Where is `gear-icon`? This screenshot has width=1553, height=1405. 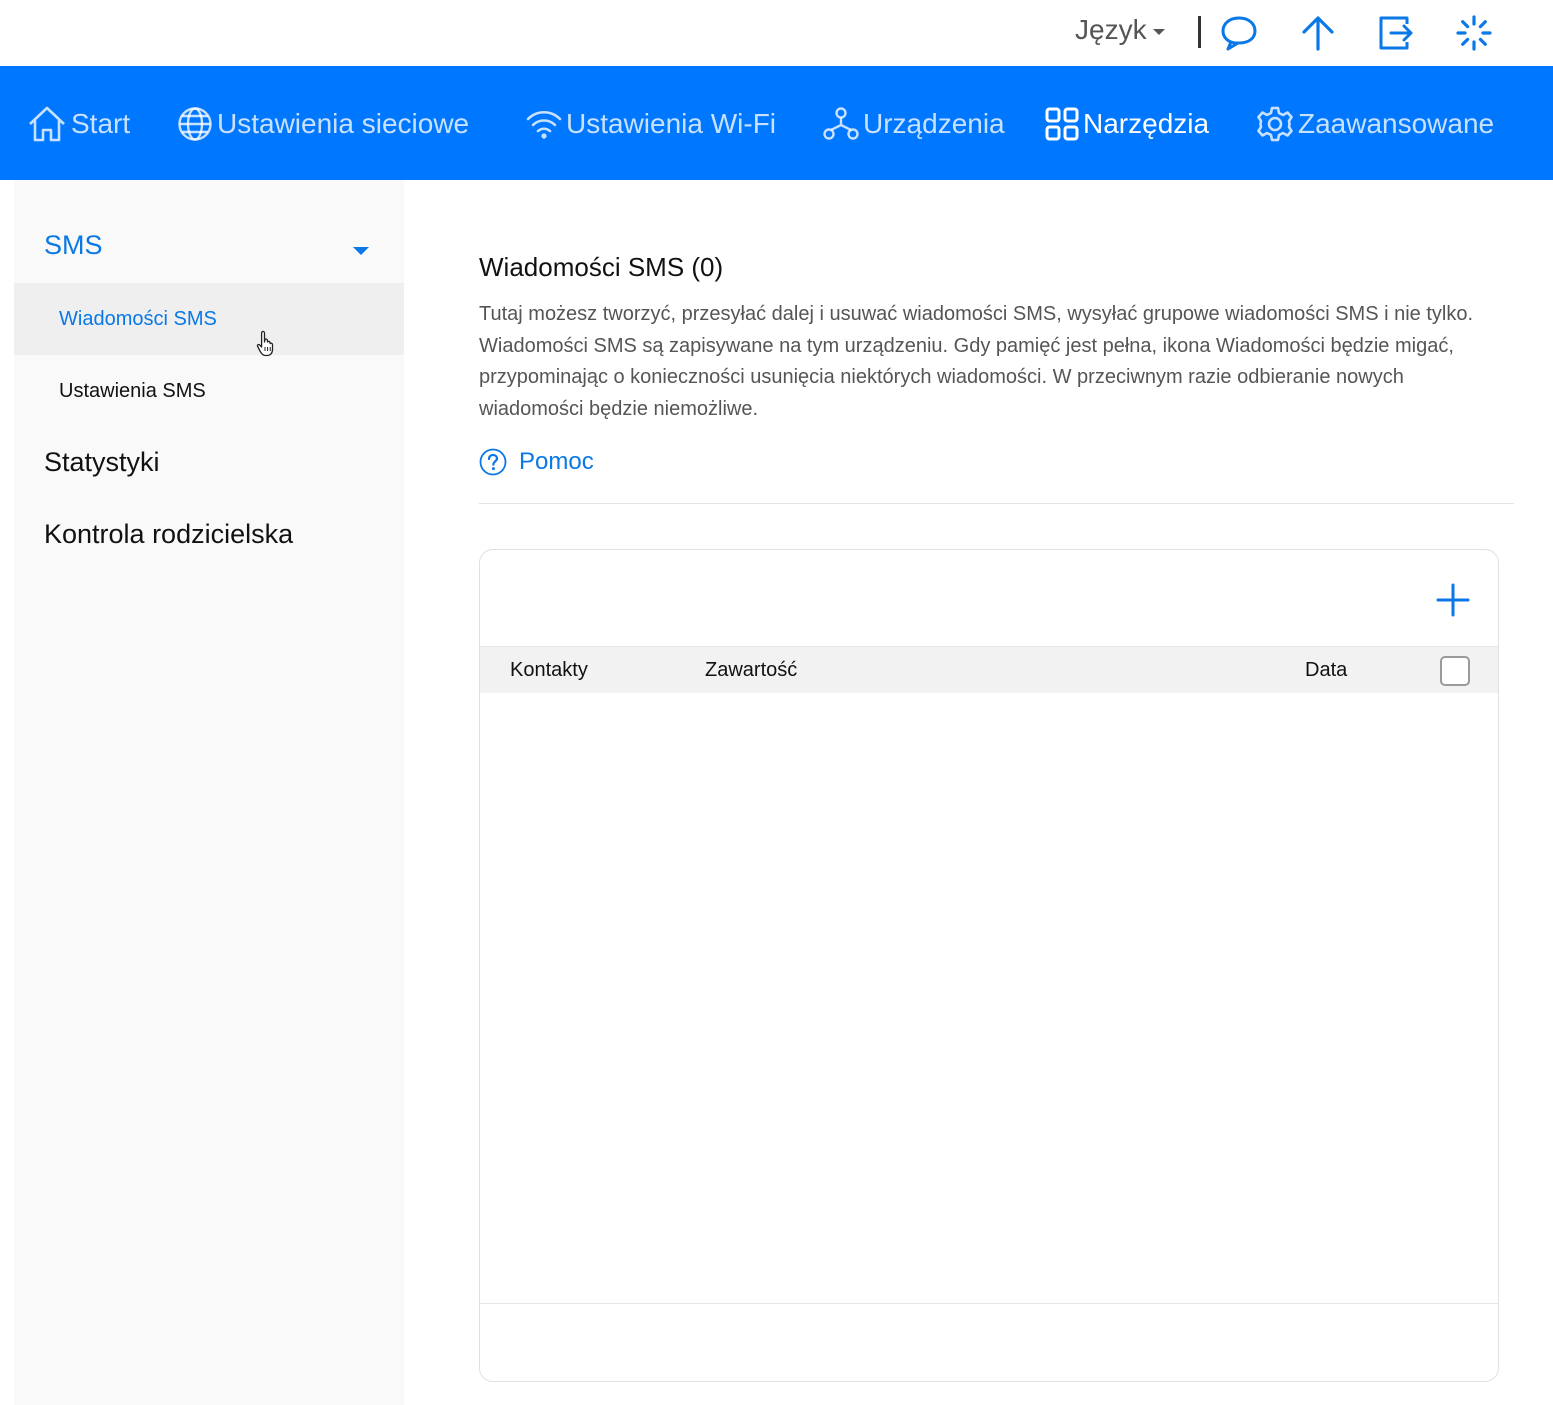 gear-icon is located at coordinates (1275, 124).